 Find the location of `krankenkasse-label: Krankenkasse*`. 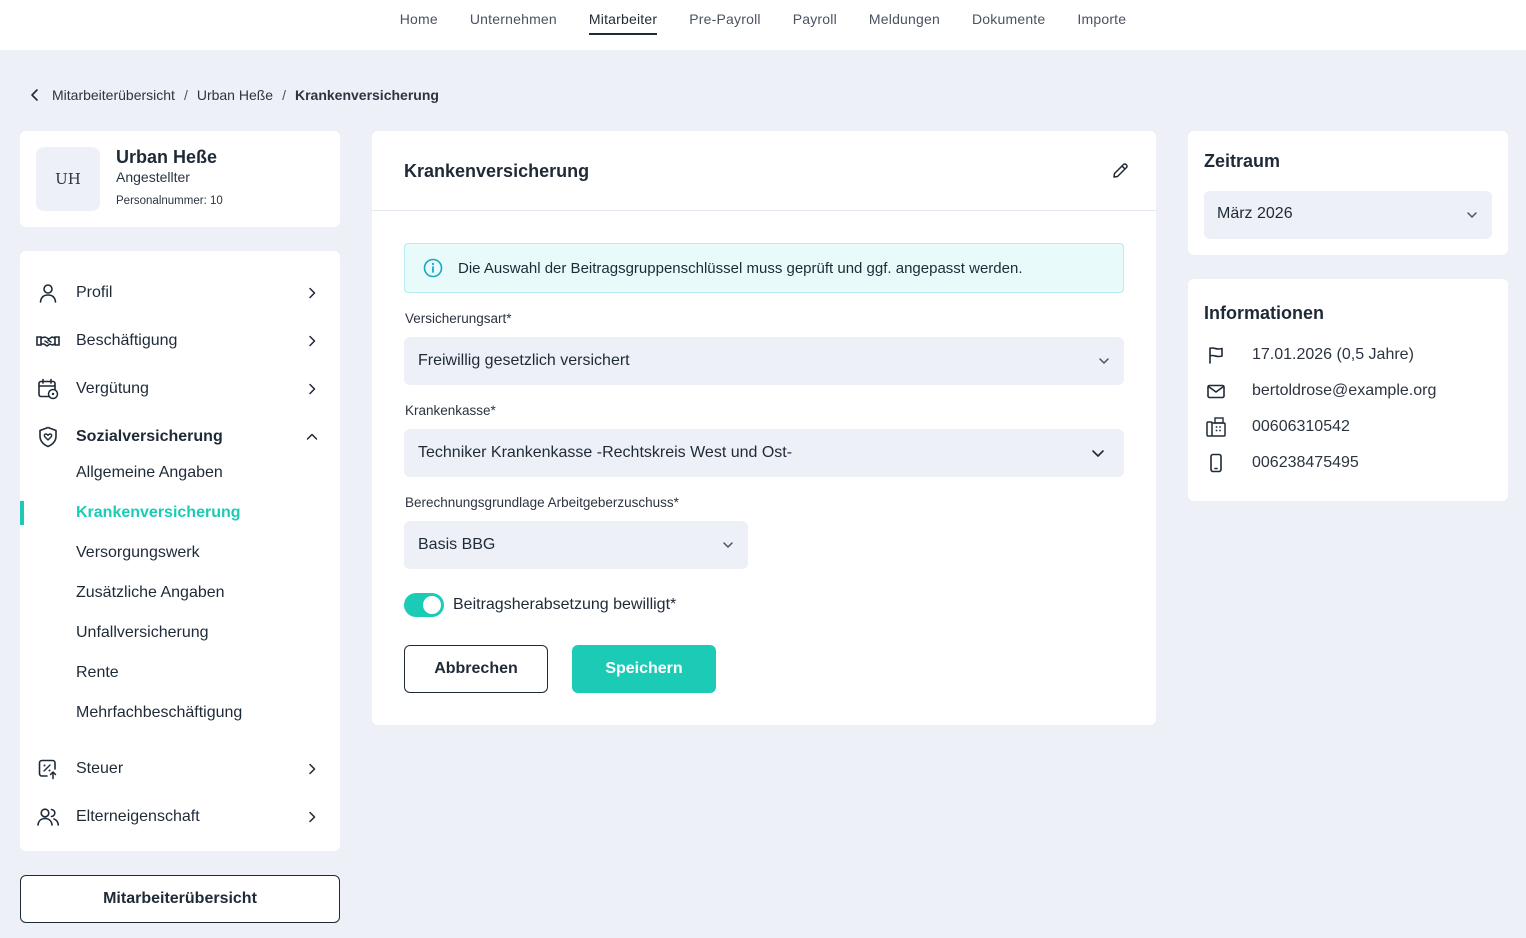

krankenkasse-label: Krankenkasse* is located at coordinates (450, 410).